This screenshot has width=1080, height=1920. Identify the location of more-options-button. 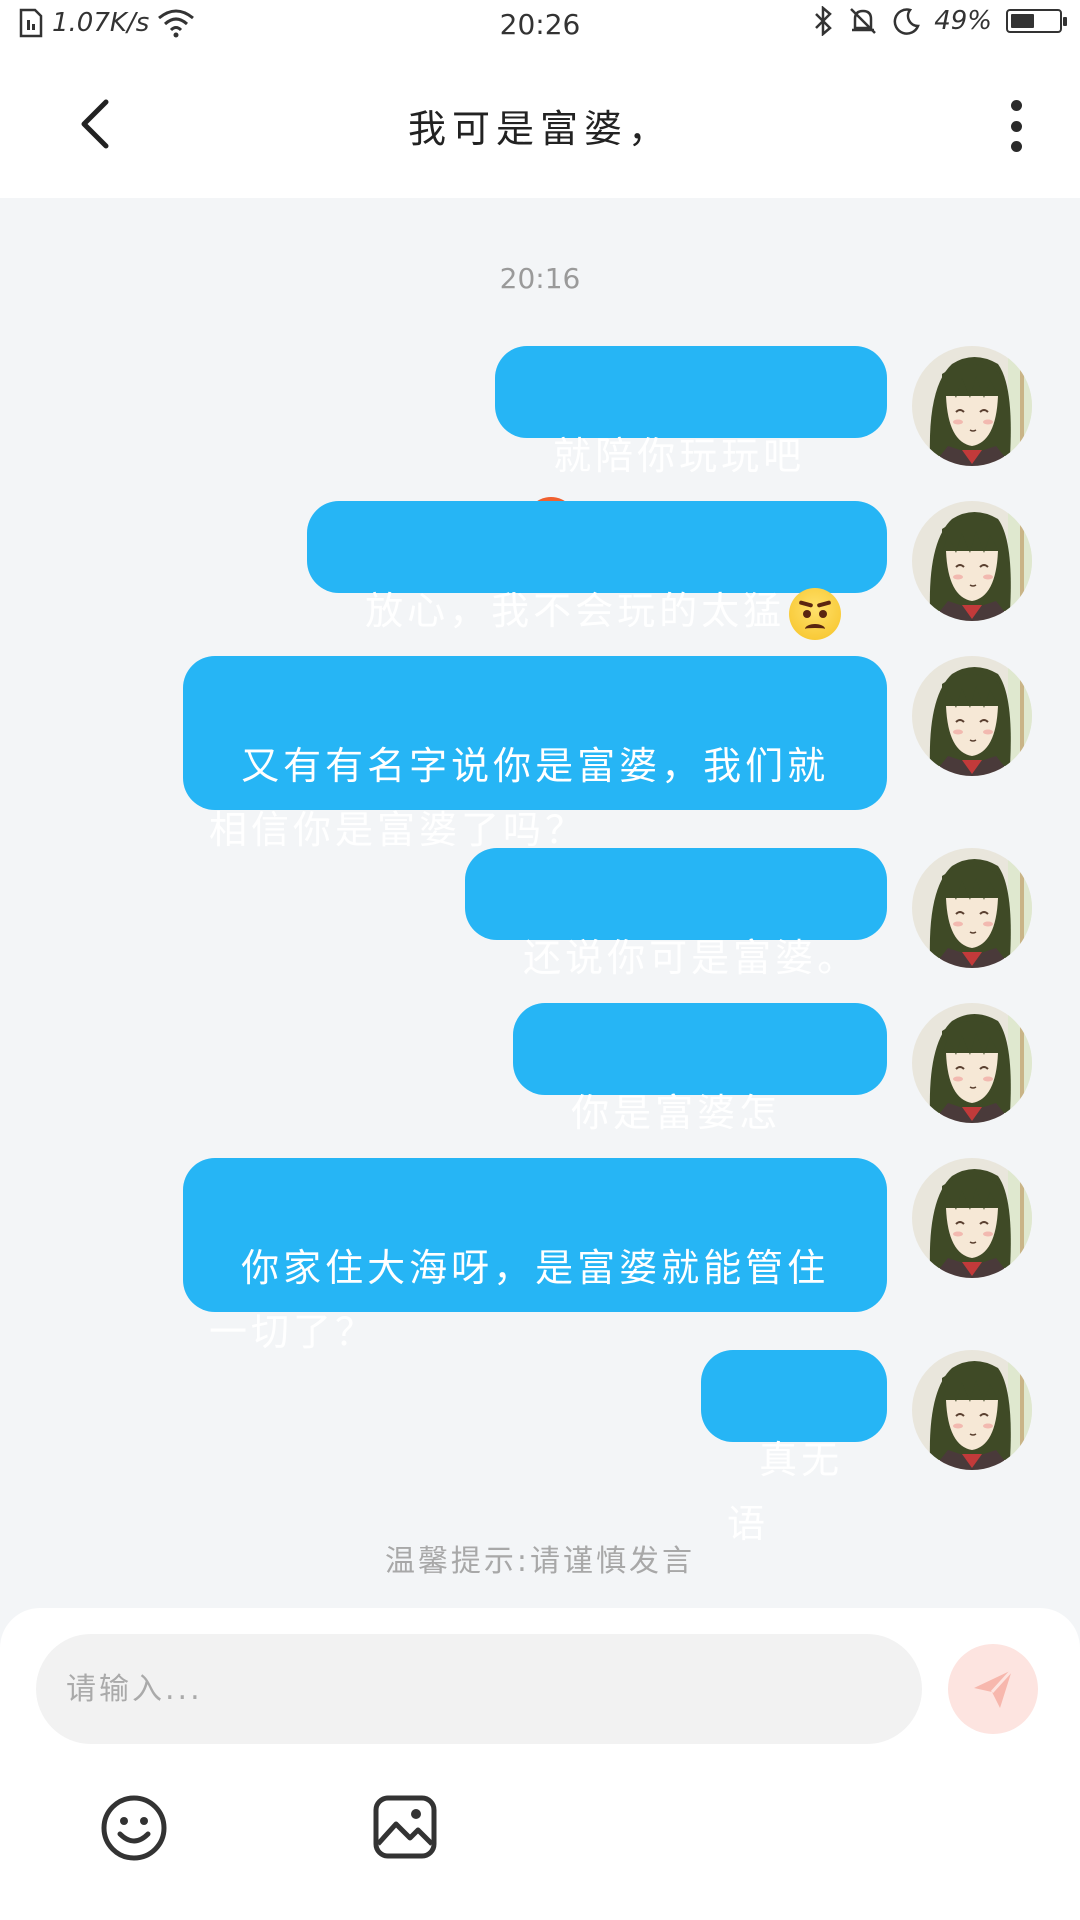
(1016, 126).